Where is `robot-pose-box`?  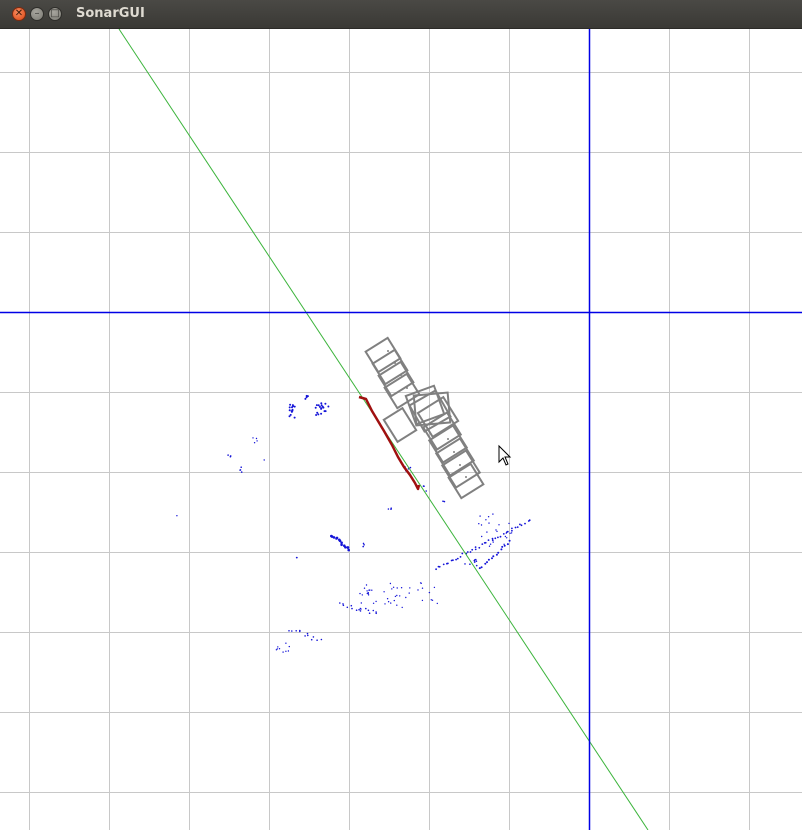 robot-pose-box is located at coordinates (383, 355).